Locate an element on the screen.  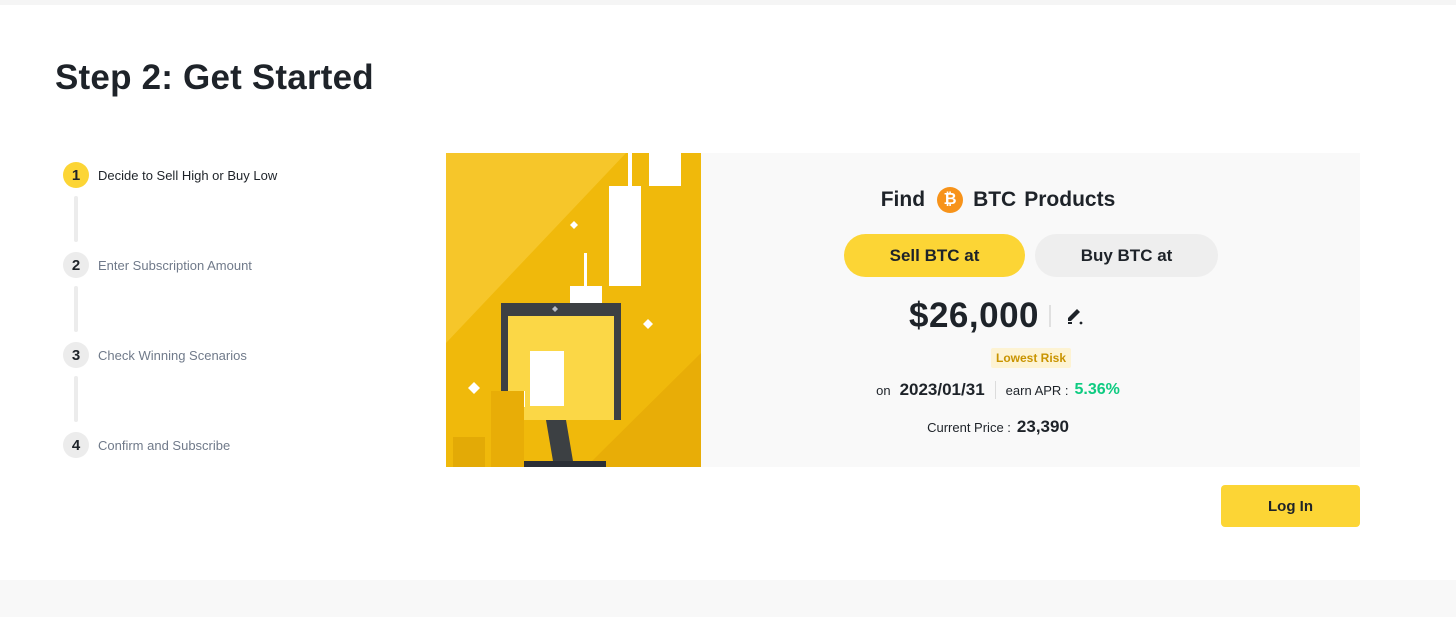
step-number: 2 is located at coordinates (76, 265).